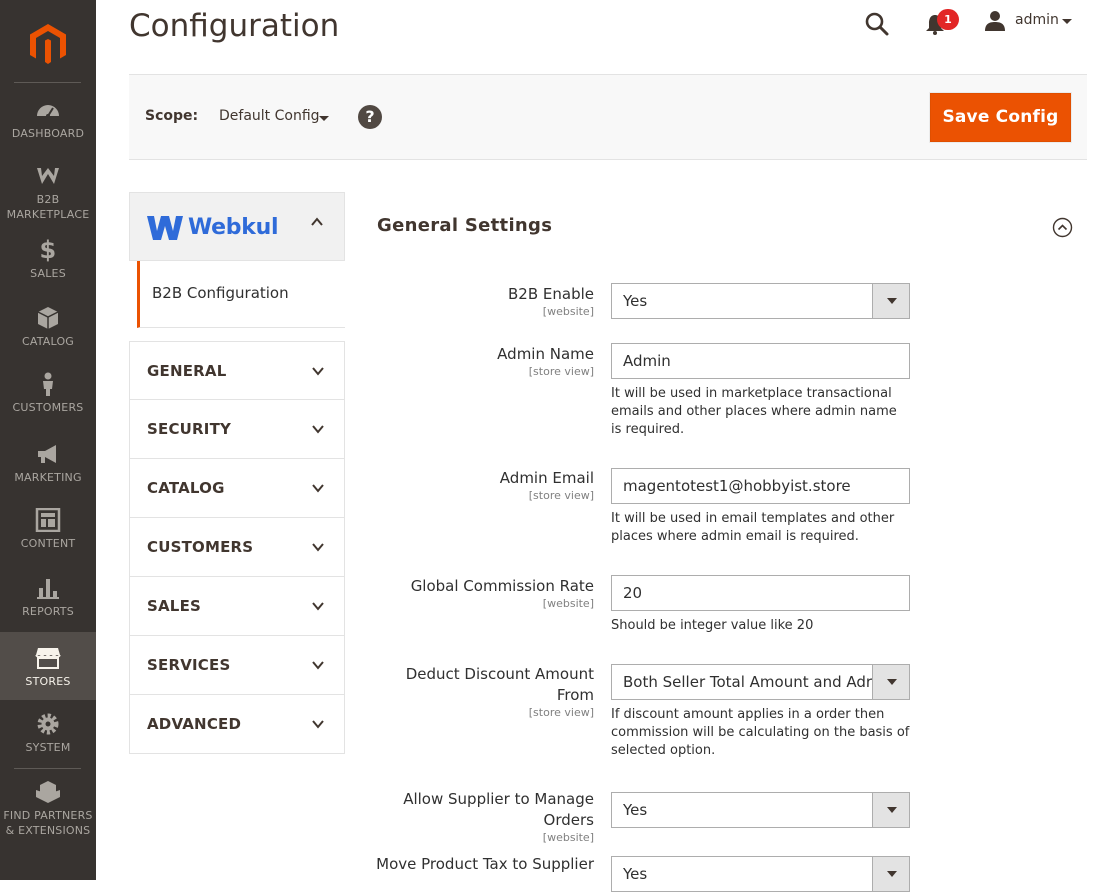 Image resolution: width=1120 pixels, height=892 pixels. I want to click on sidebar-item-stores: STORES, so click(48, 666).